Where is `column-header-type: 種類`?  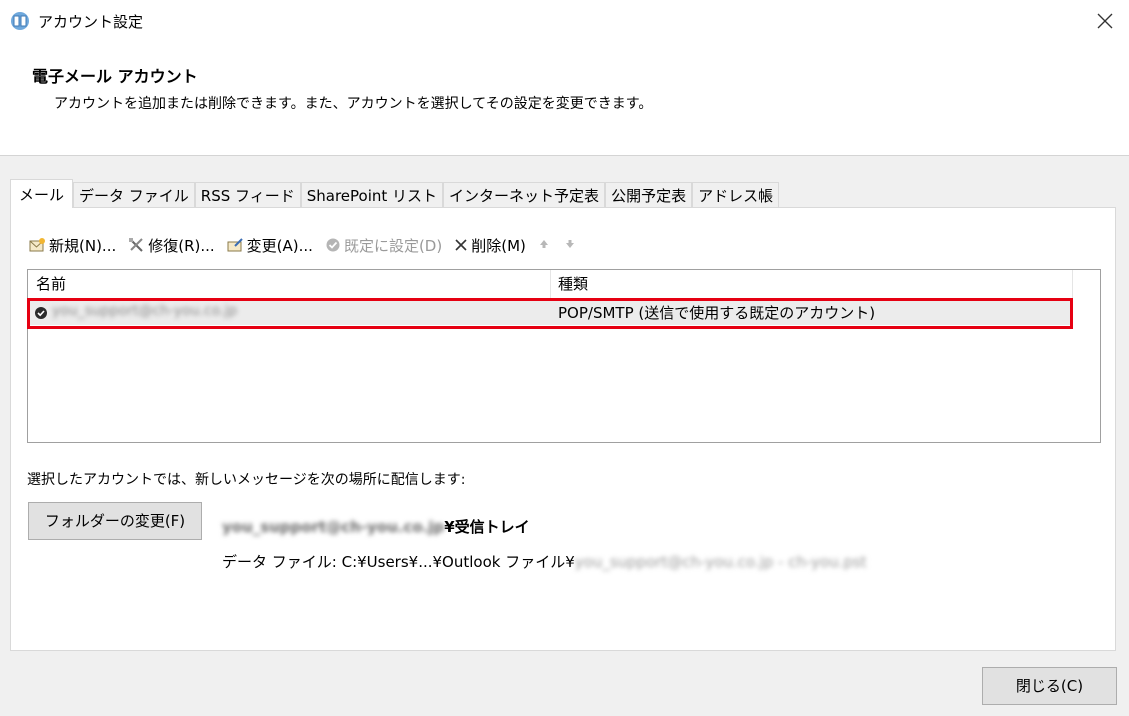
column-header-type: 種類 is located at coordinates (573, 283).